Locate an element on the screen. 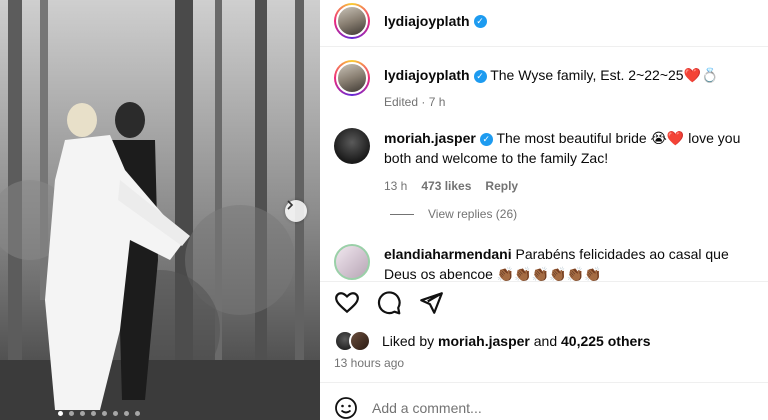  comment-likes: 473 likes is located at coordinates (446, 186).